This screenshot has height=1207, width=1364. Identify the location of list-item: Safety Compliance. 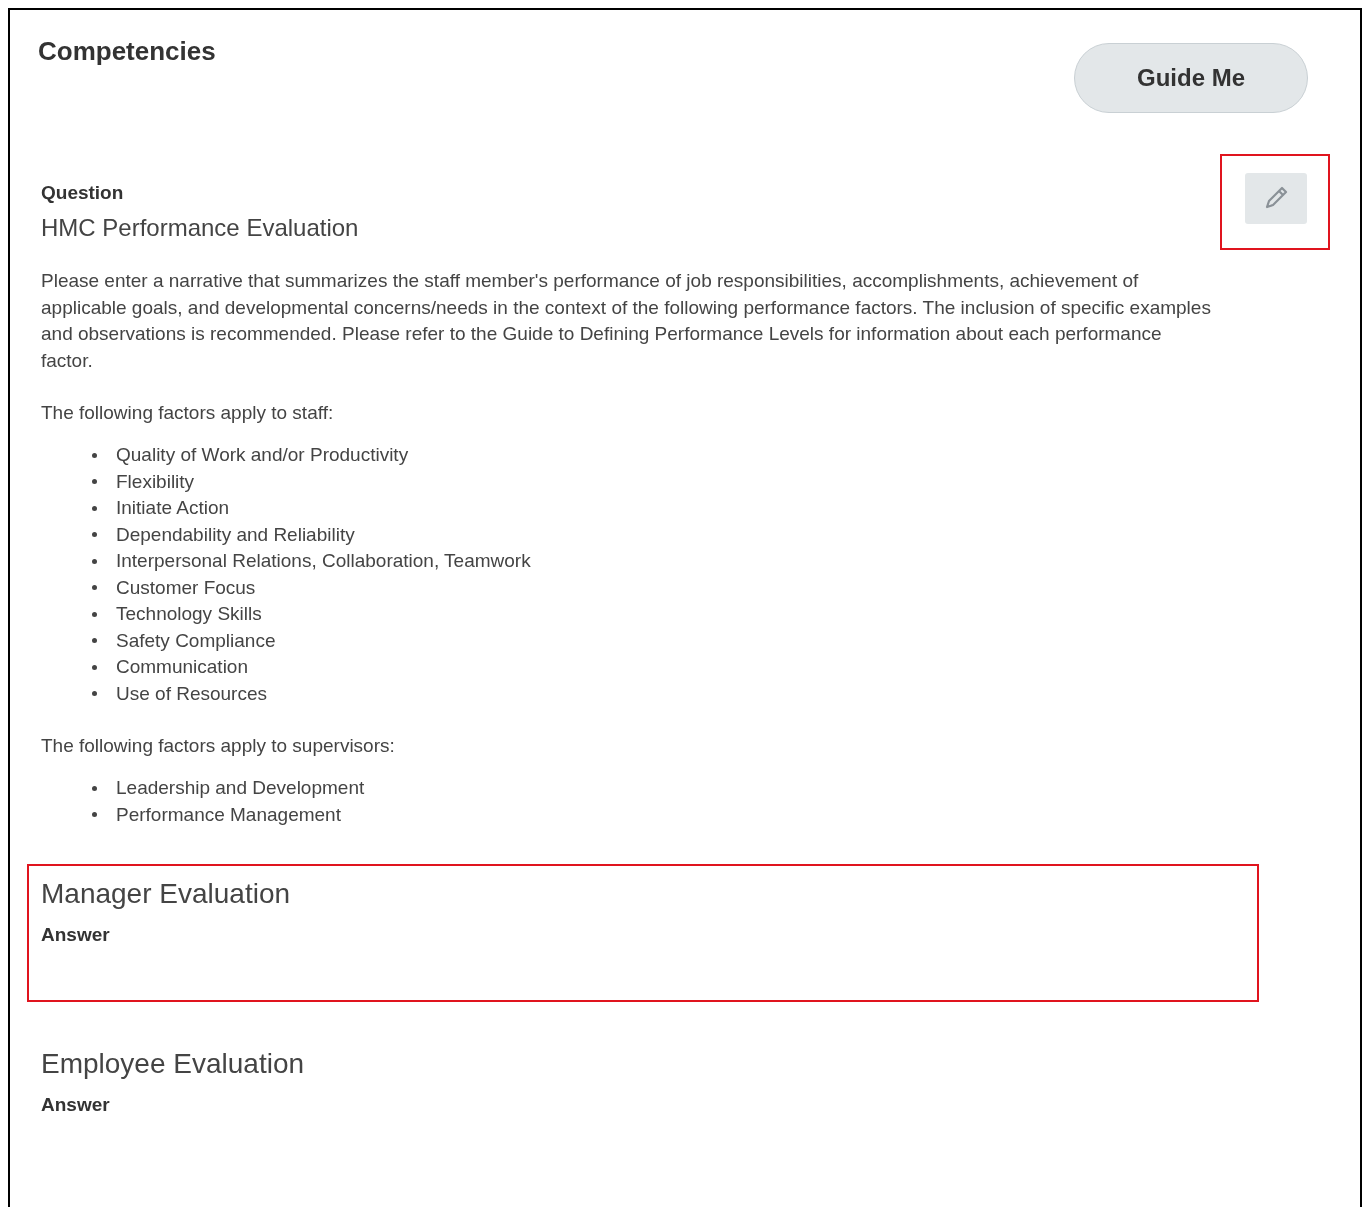
(196, 640).